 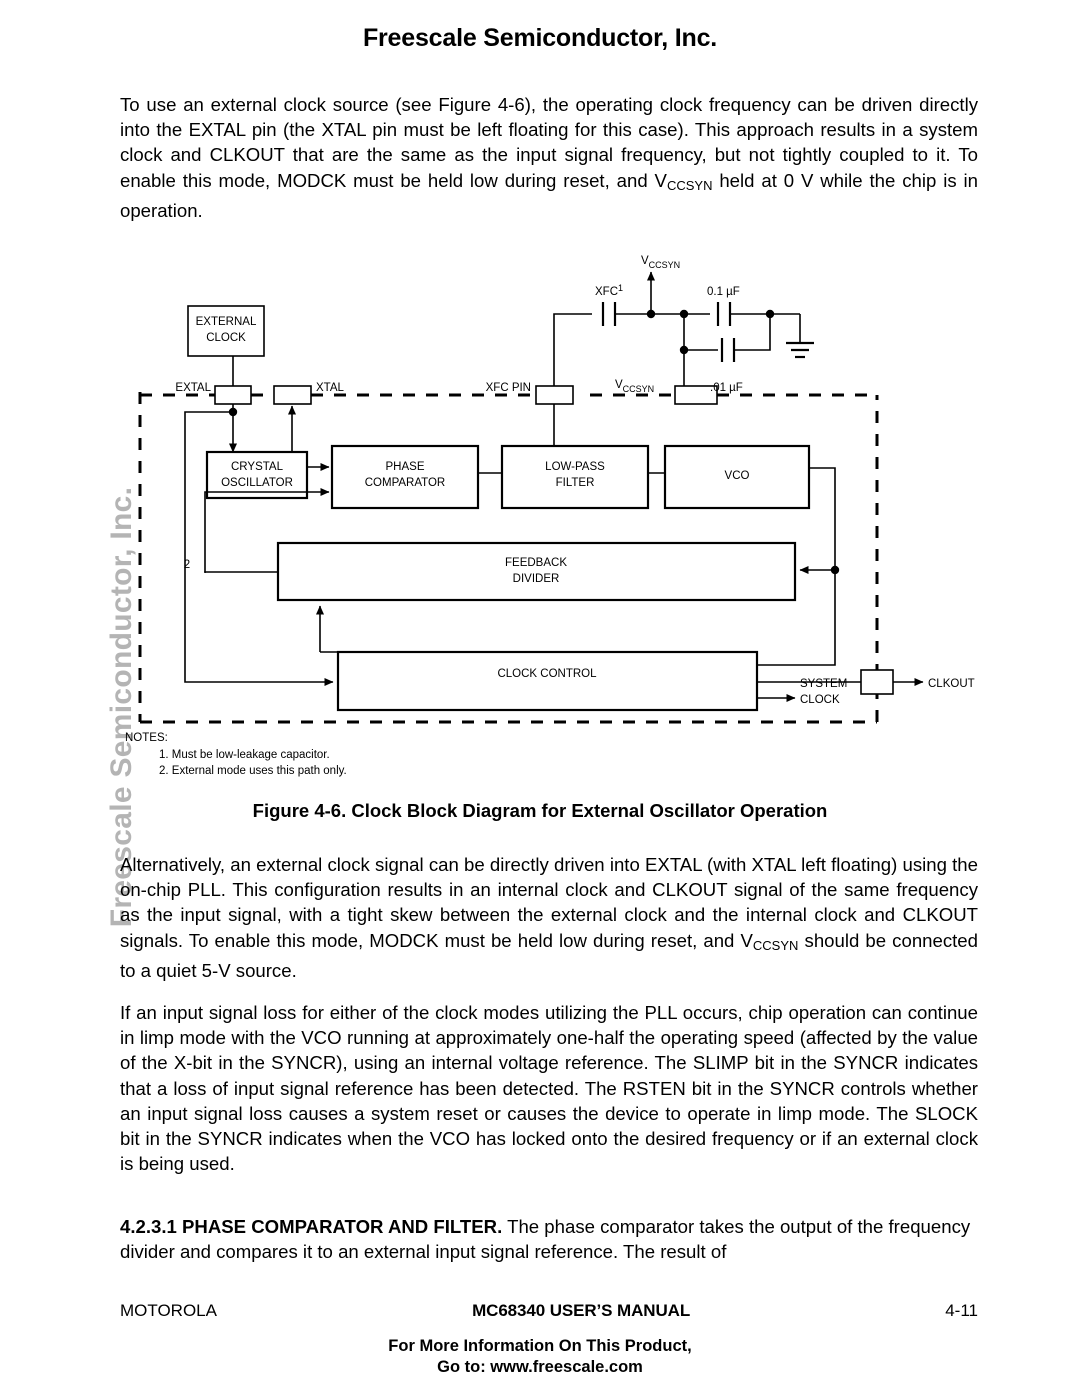 I want to click on label-pin-xfc: XFC PIN, so click(x=508, y=388).